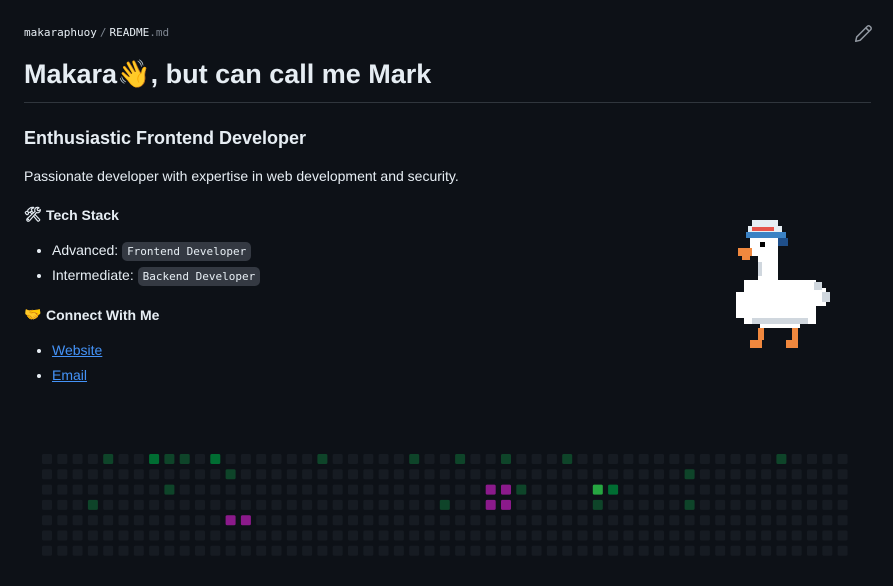 The image size is (893, 586). Describe the element at coordinates (77, 350) in the screenshot. I see `website-link: Website` at that location.